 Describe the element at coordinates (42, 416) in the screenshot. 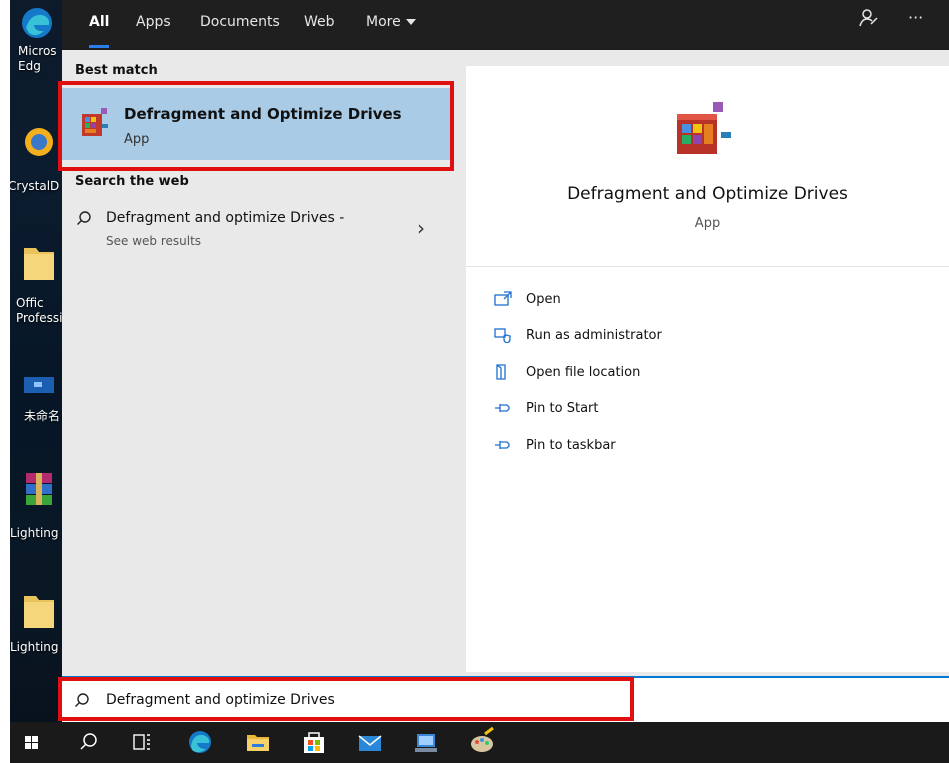

I see `desktop-icon-label: 未命名` at that location.